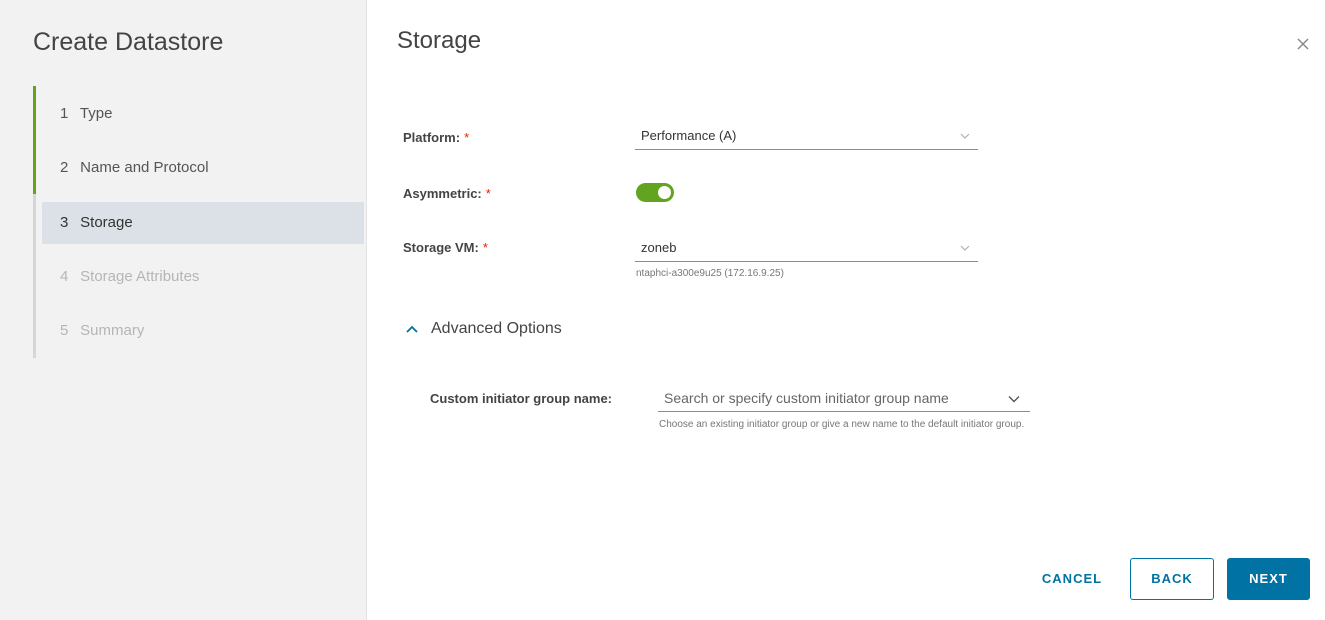  What do you see at coordinates (144, 167) in the screenshot?
I see `step-label: Name and Protocol` at bounding box center [144, 167].